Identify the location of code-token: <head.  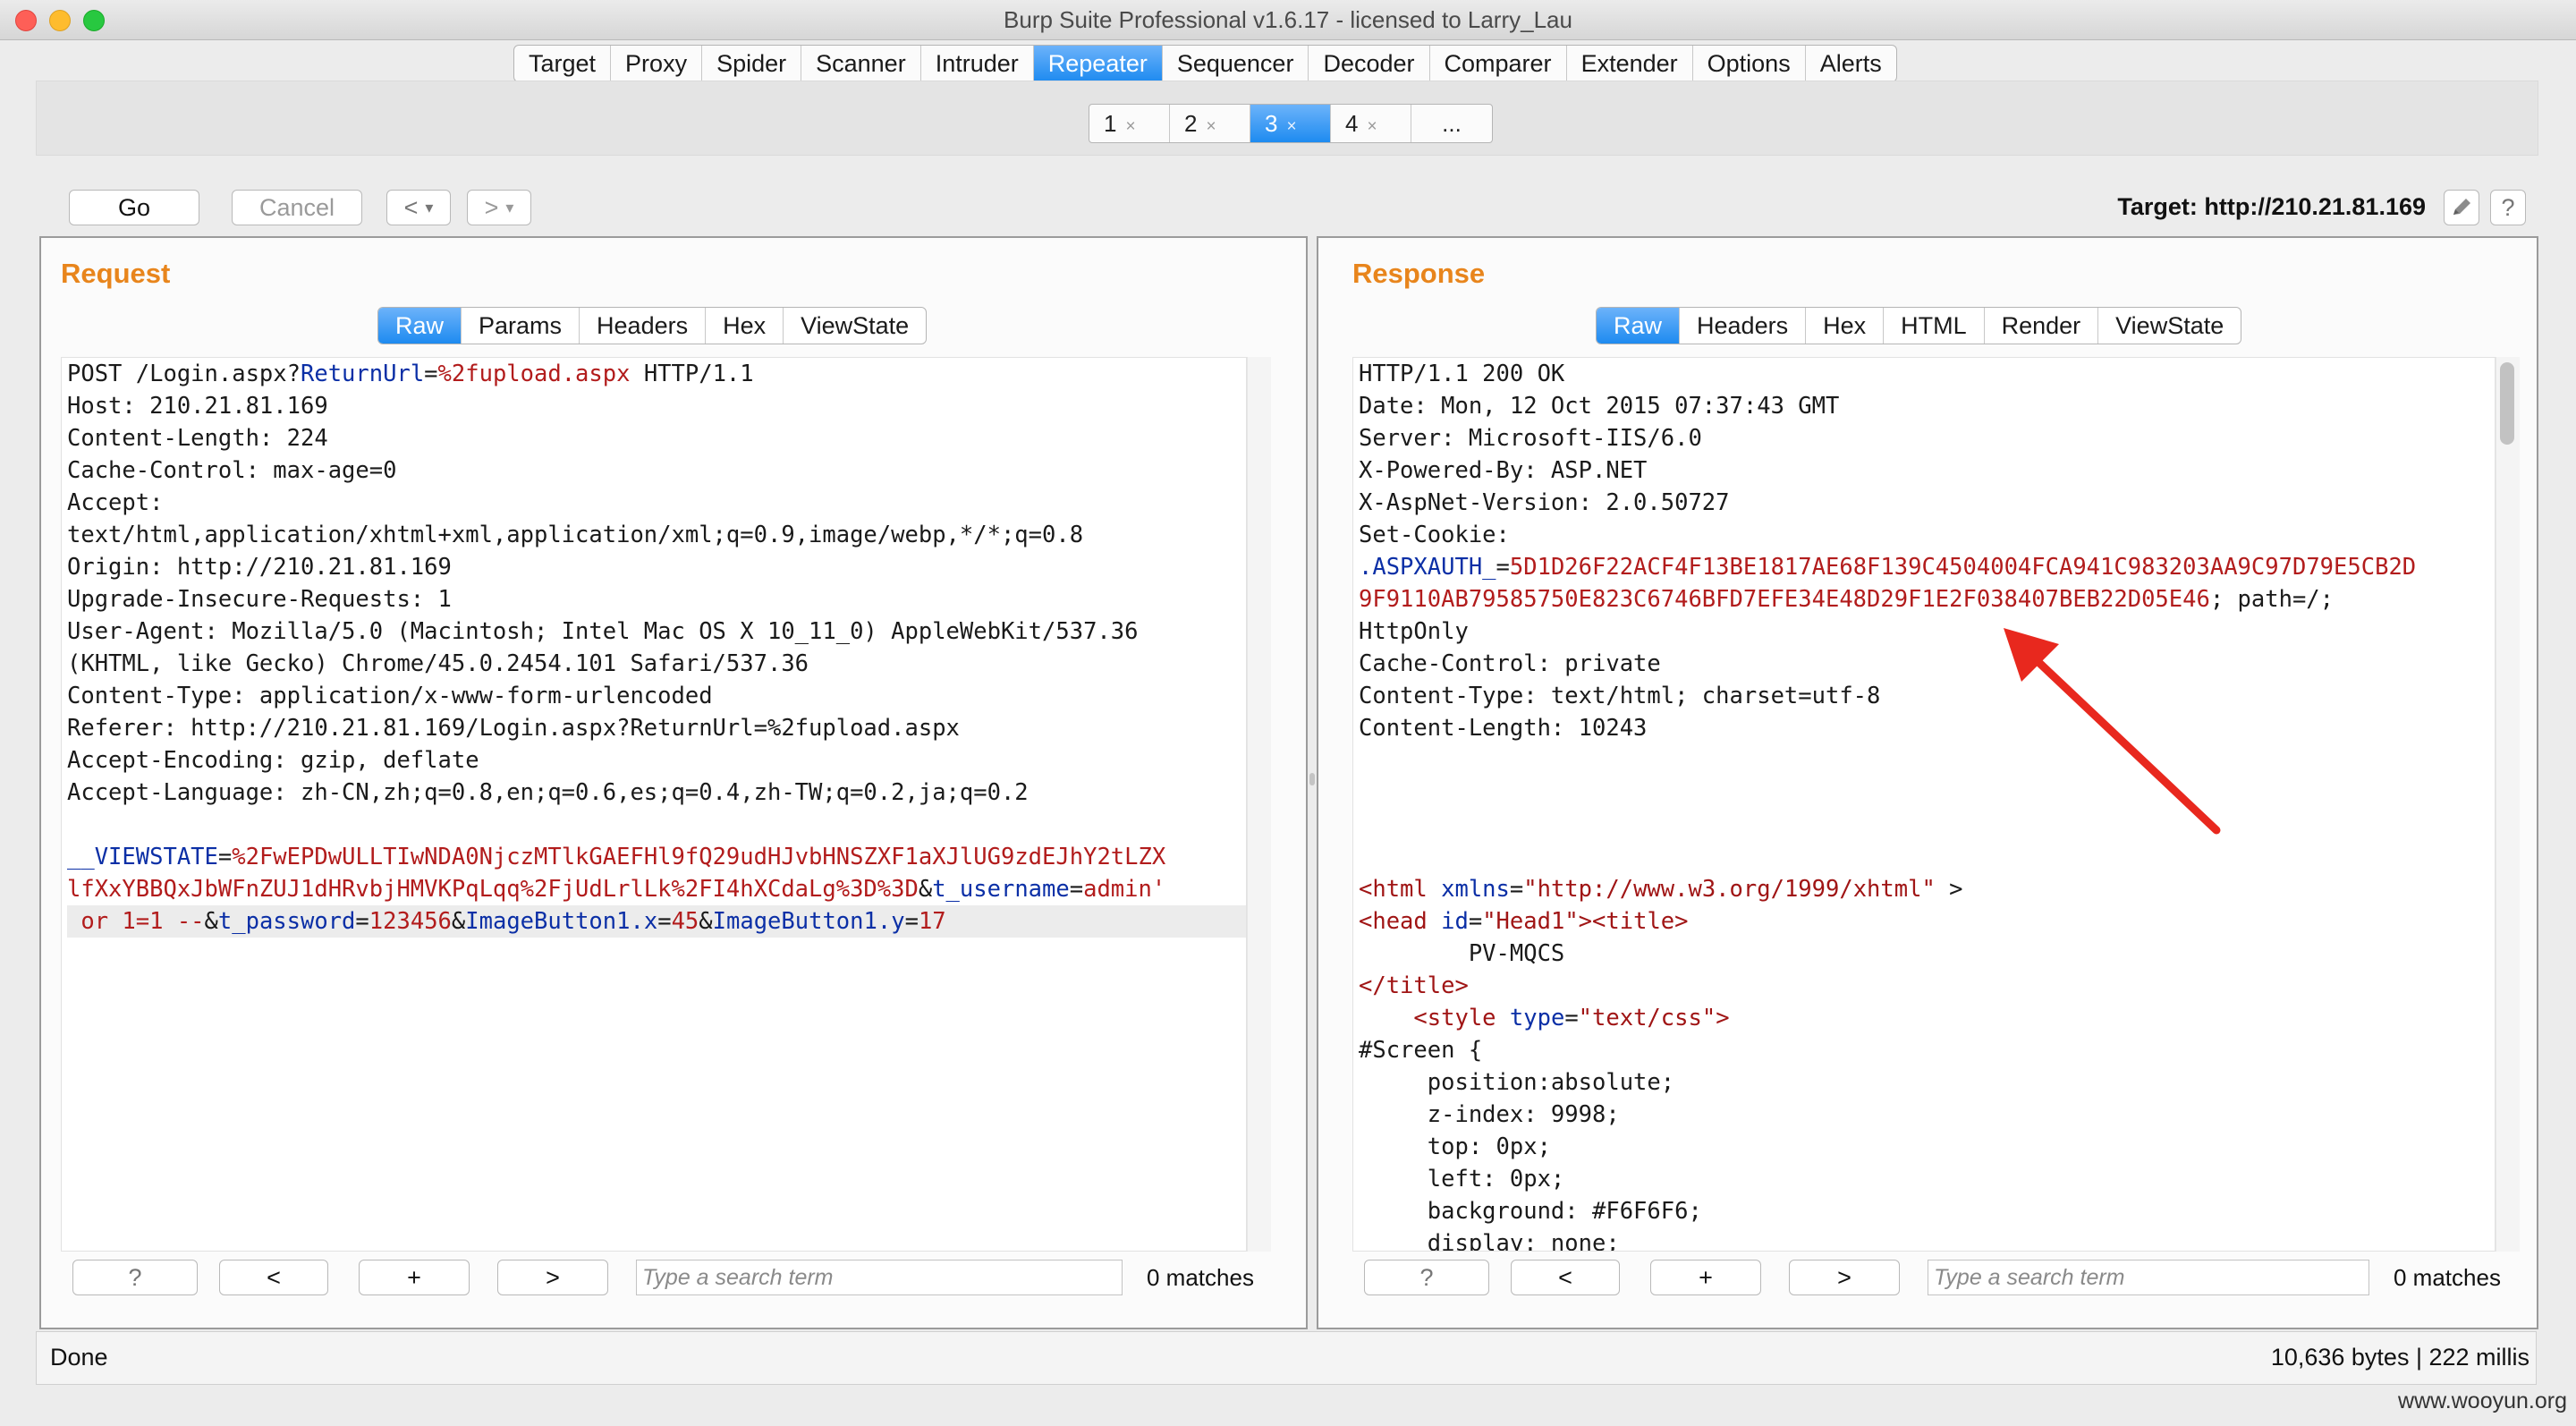
(1400, 922).